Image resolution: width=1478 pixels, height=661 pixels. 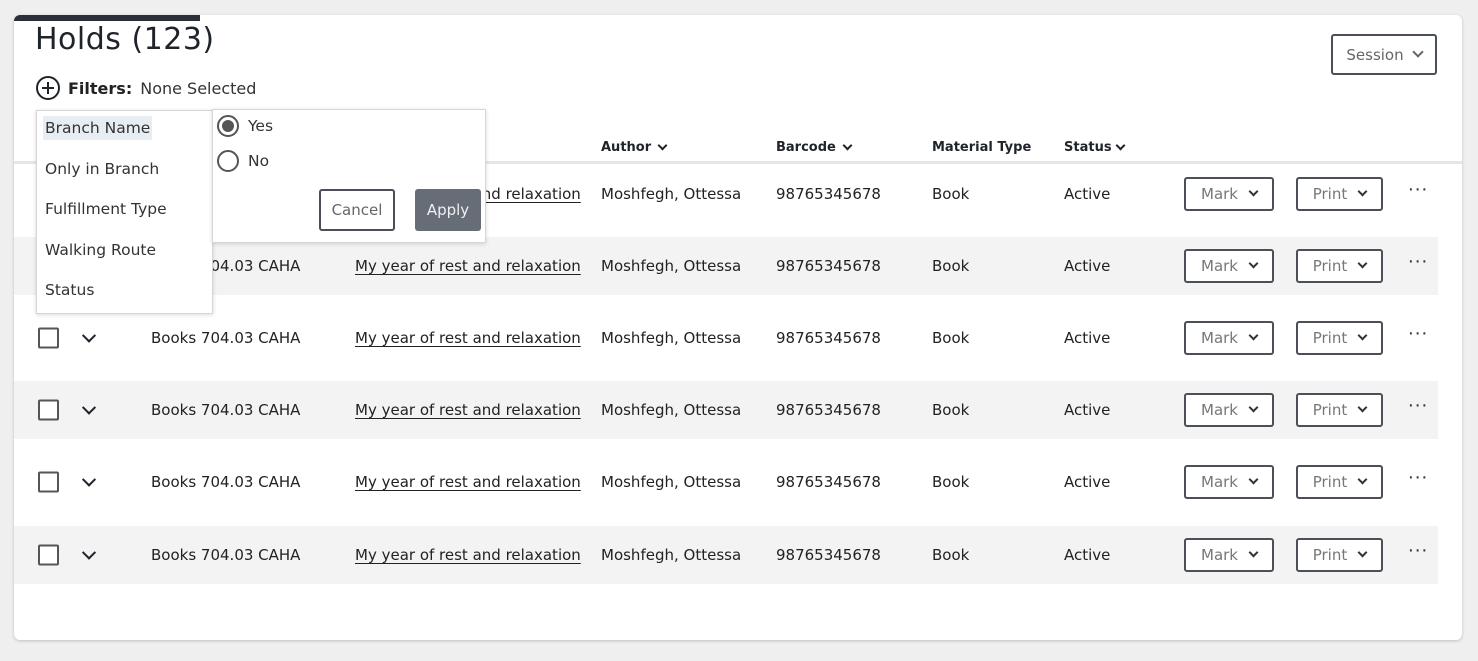 What do you see at coordinates (198, 88) in the screenshot?
I see `filters-value: None Selected` at bounding box center [198, 88].